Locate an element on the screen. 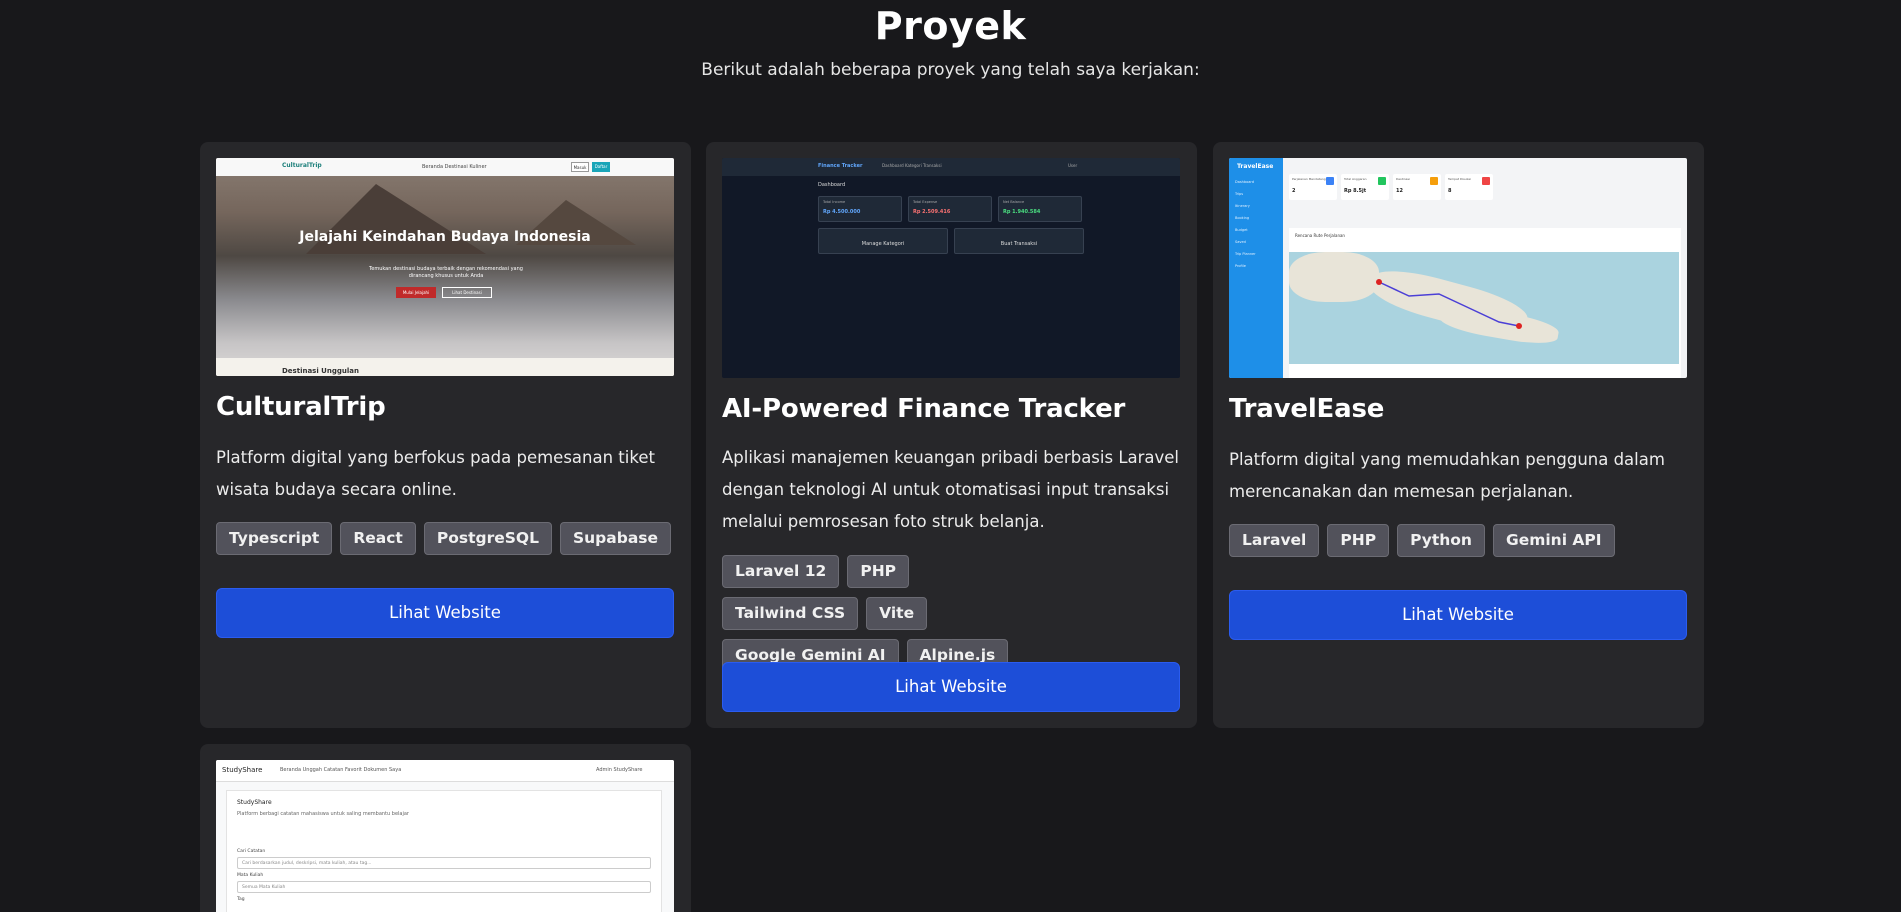  preview-action-card: Buat Transaksi is located at coordinates (1019, 241).